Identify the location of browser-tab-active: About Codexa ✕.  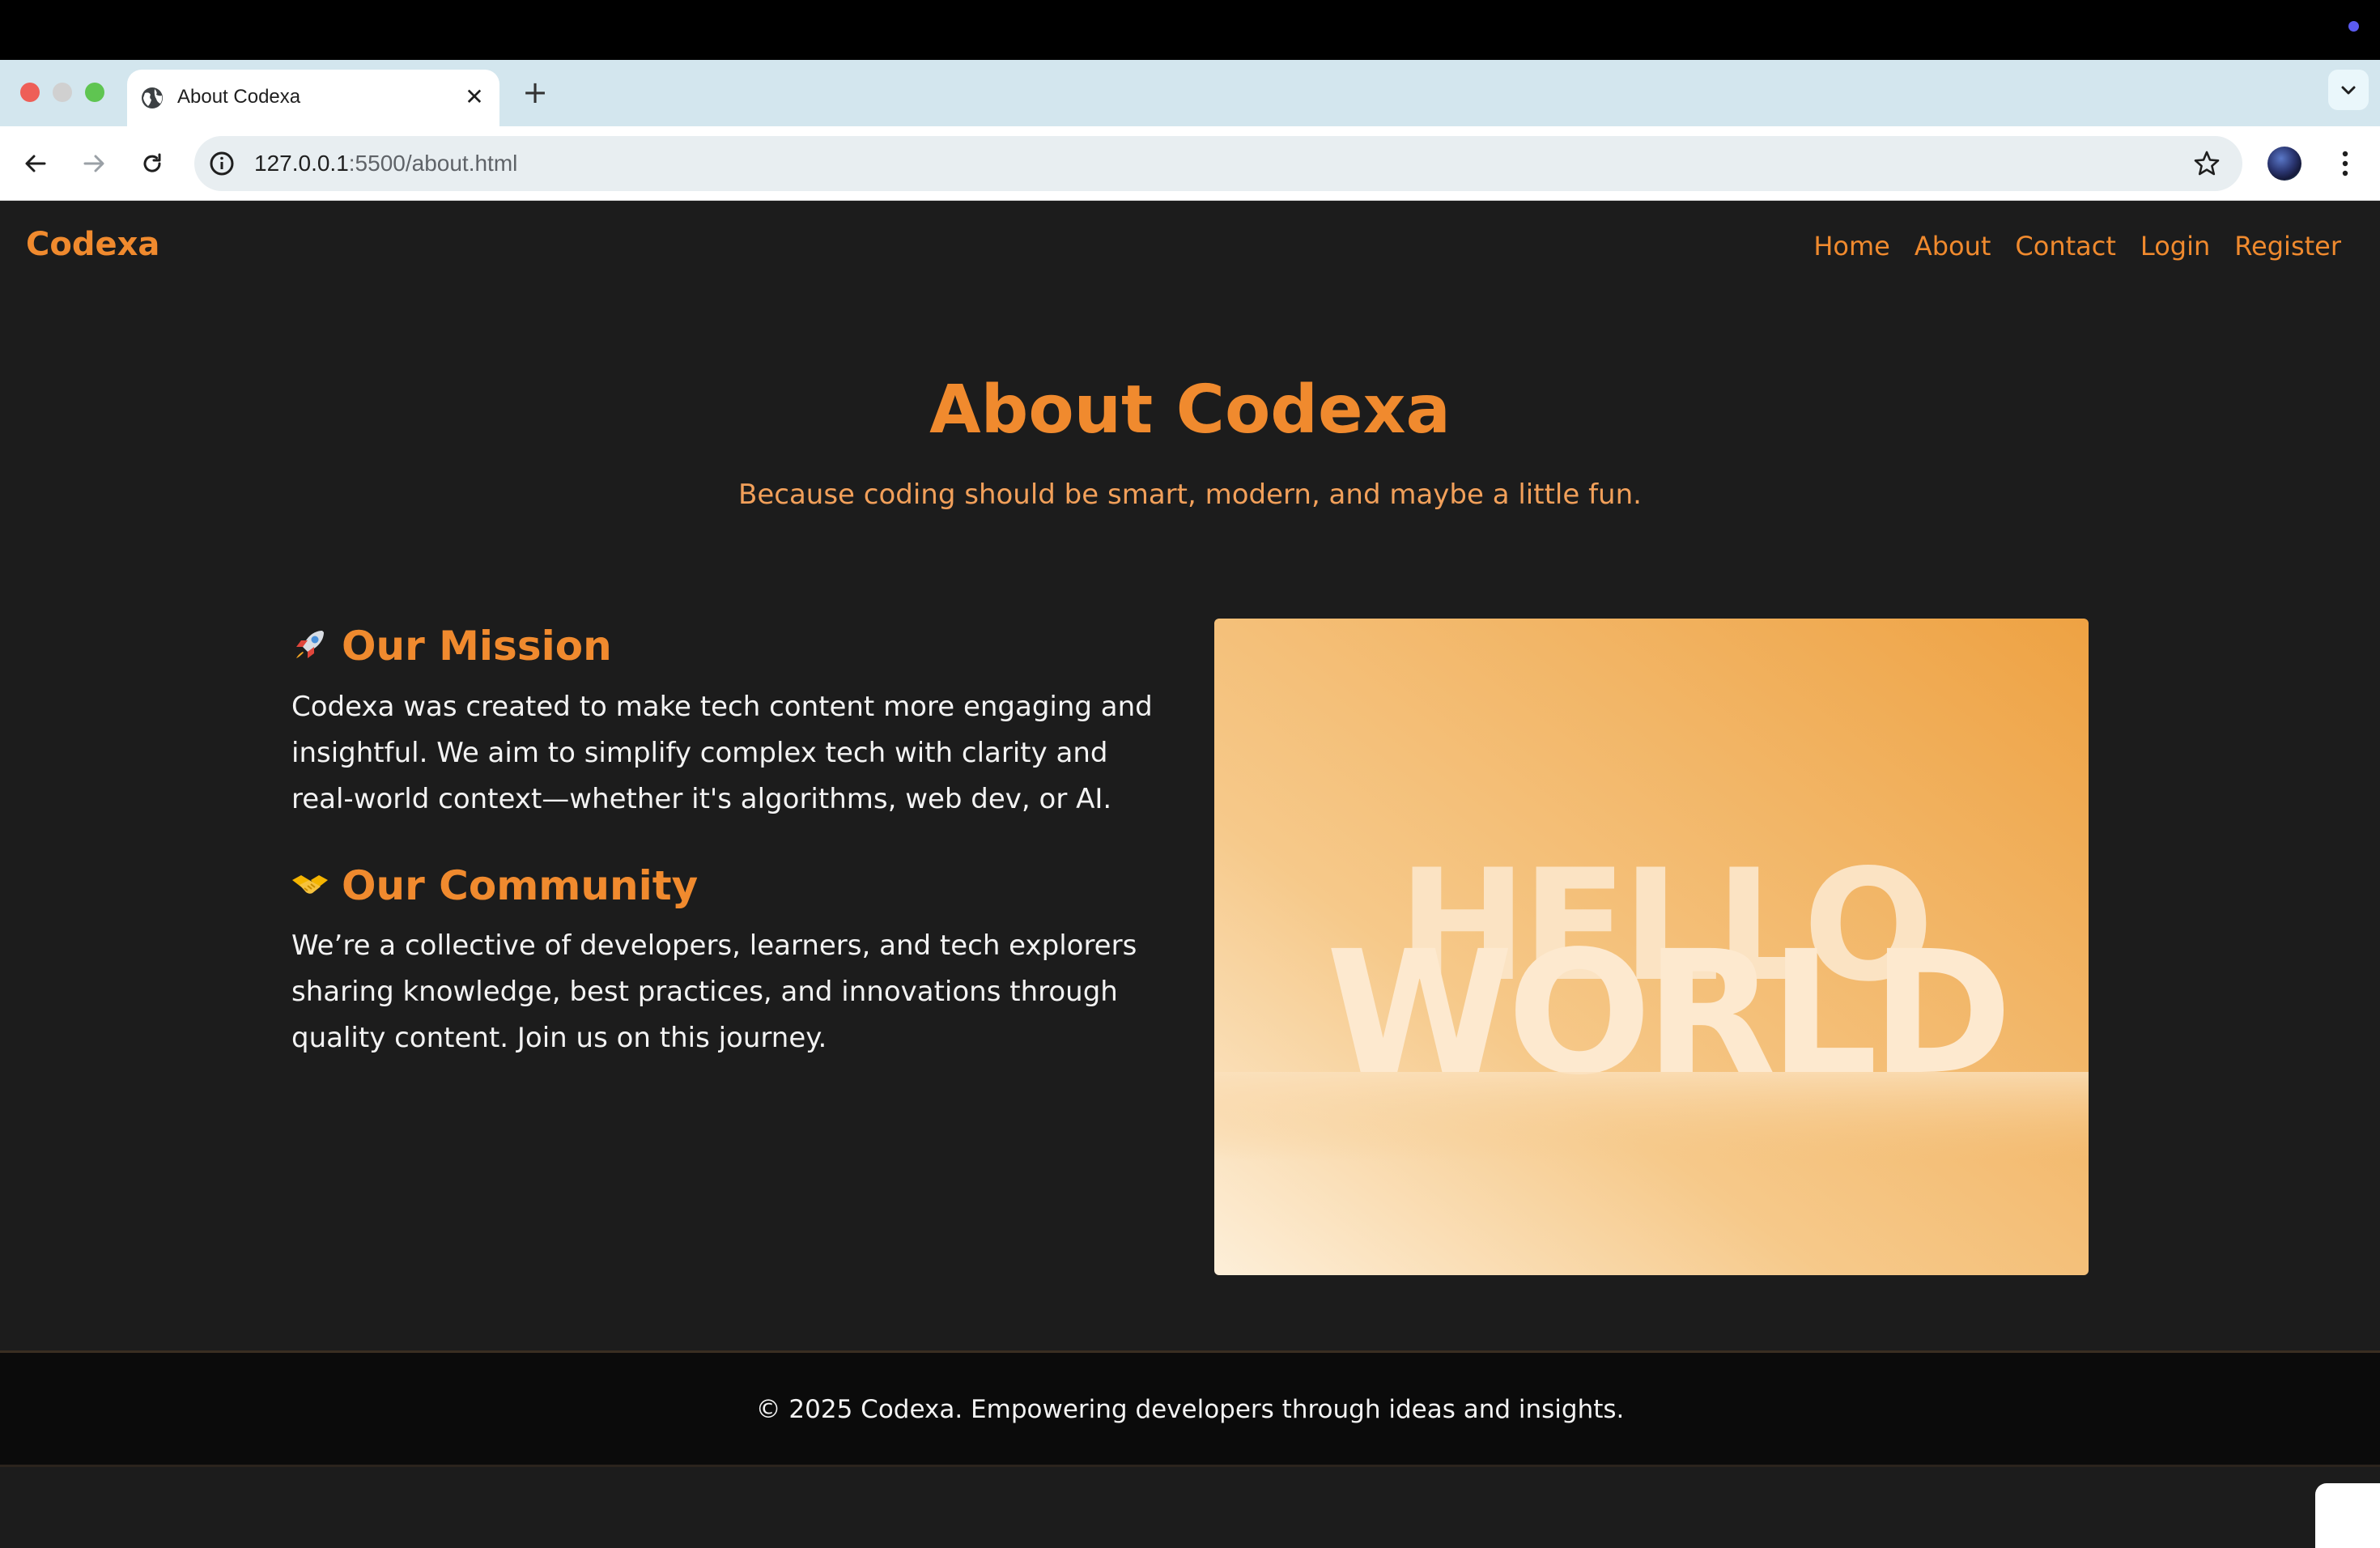
(313, 98).